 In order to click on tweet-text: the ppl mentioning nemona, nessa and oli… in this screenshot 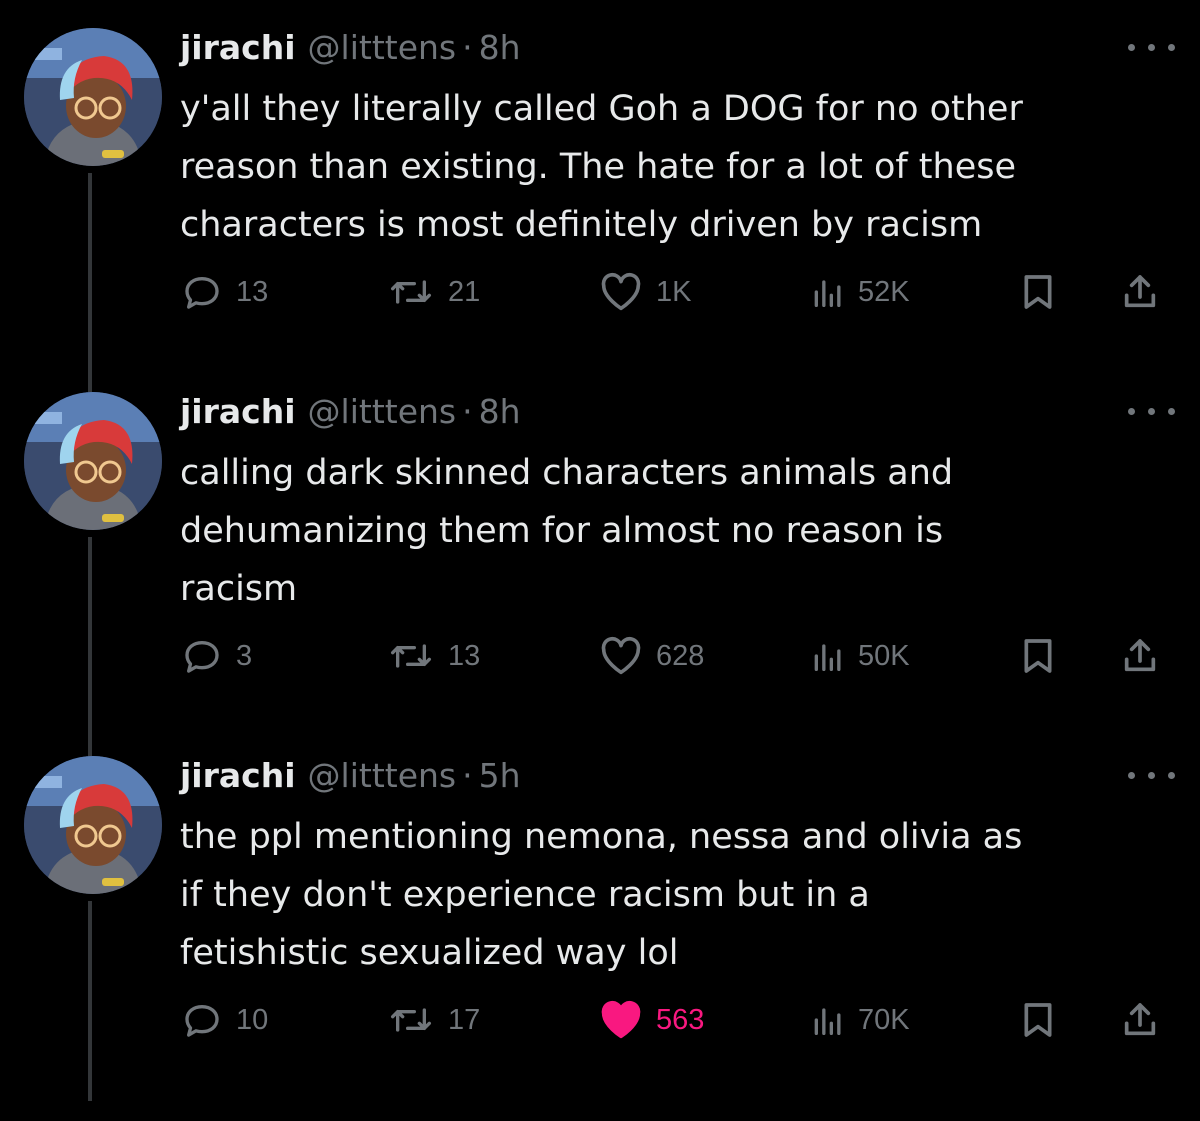, I will do `click(601, 895)`.